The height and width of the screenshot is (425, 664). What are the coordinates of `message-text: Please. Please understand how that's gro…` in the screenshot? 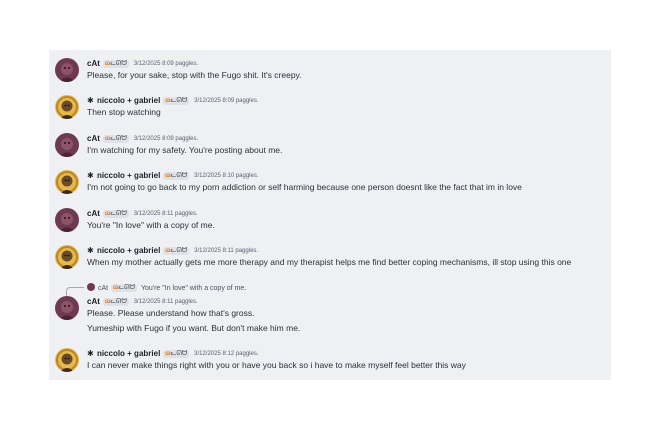 It's located at (171, 313).